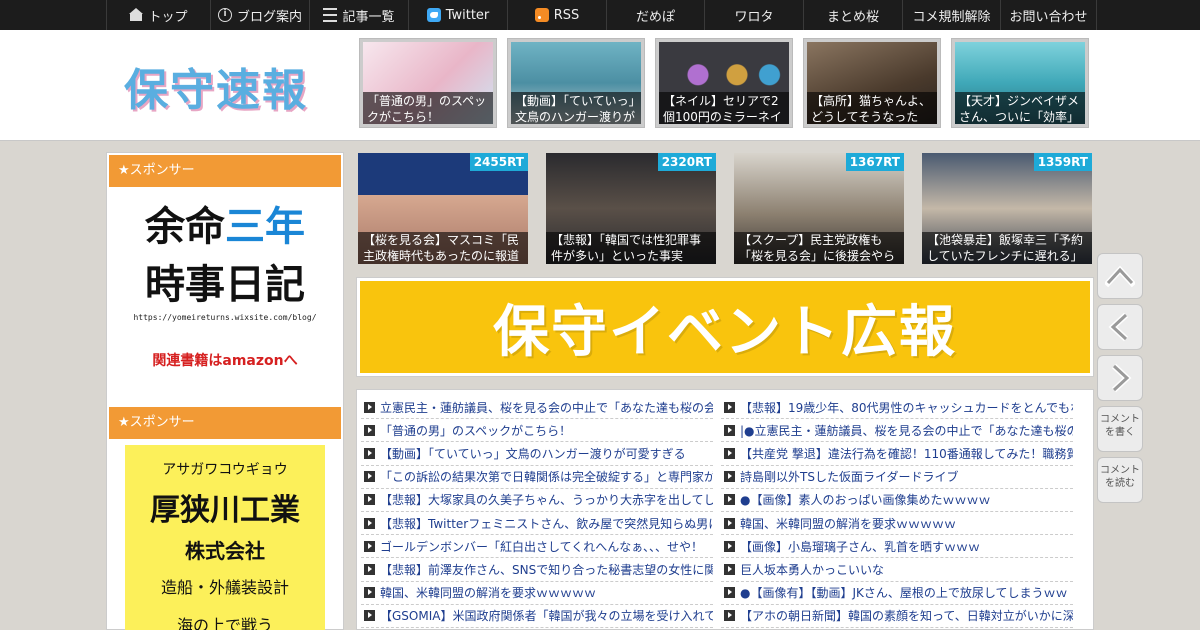 This screenshot has width=1200, height=630. I want to click on ranking-article: 1359RT 【池袋暴走】飯塚幸三「予約していたフレンチに遅れる」, so click(1007, 208).